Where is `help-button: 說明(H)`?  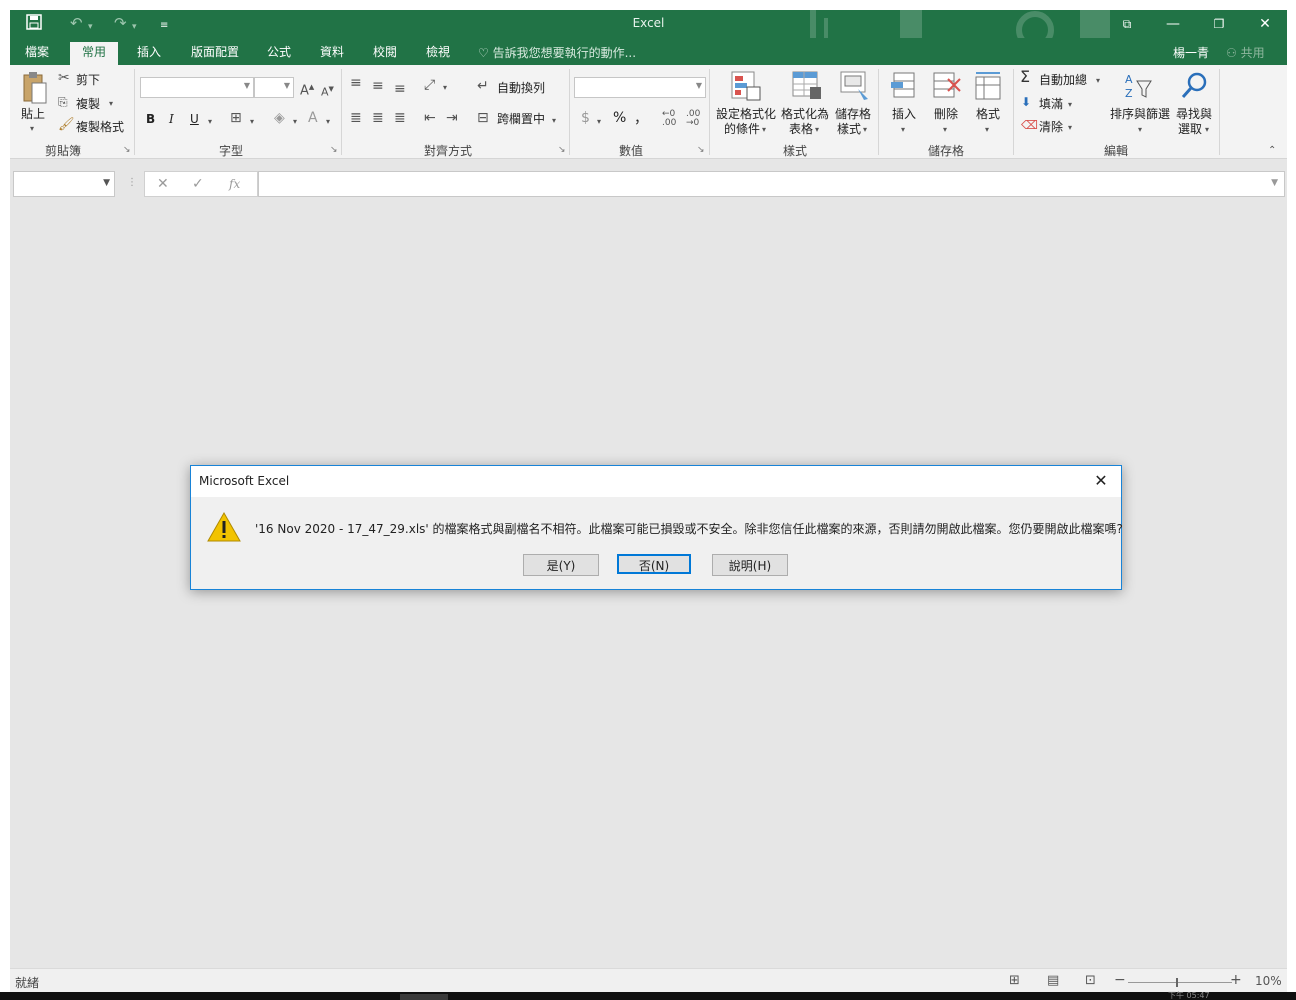
help-button: 說明(H) is located at coordinates (750, 565).